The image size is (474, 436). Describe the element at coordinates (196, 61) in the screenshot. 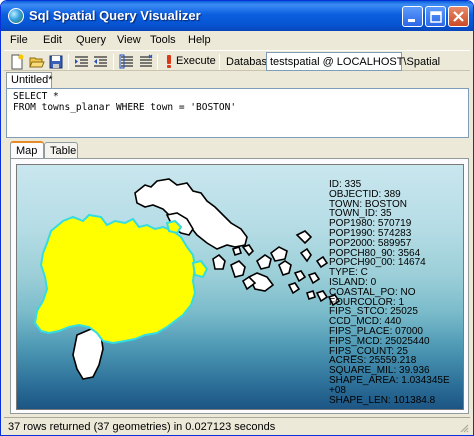

I see `execute-label: Execute` at that location.